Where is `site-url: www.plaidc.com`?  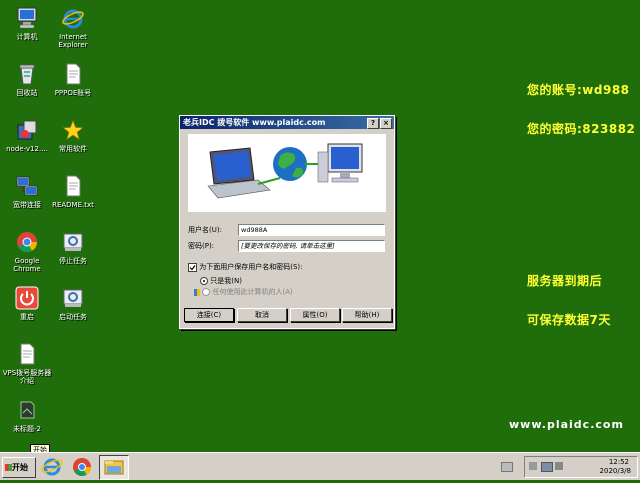
site-url: www.plaidc.com is located at coordinates (566, 424).